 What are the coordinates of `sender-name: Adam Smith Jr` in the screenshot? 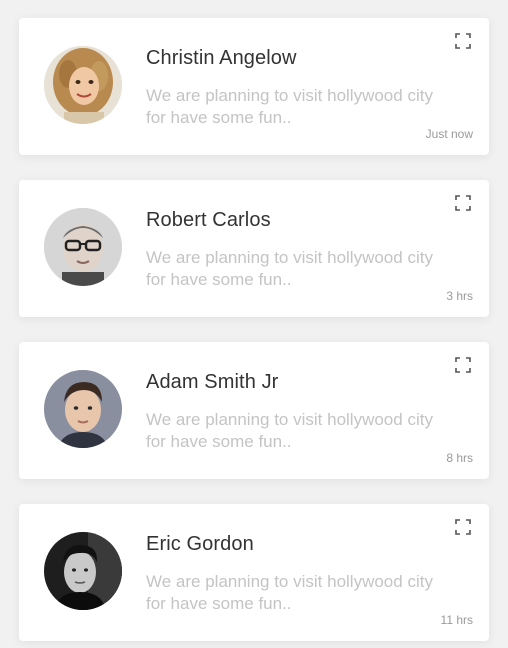 It's located at (212, 382).